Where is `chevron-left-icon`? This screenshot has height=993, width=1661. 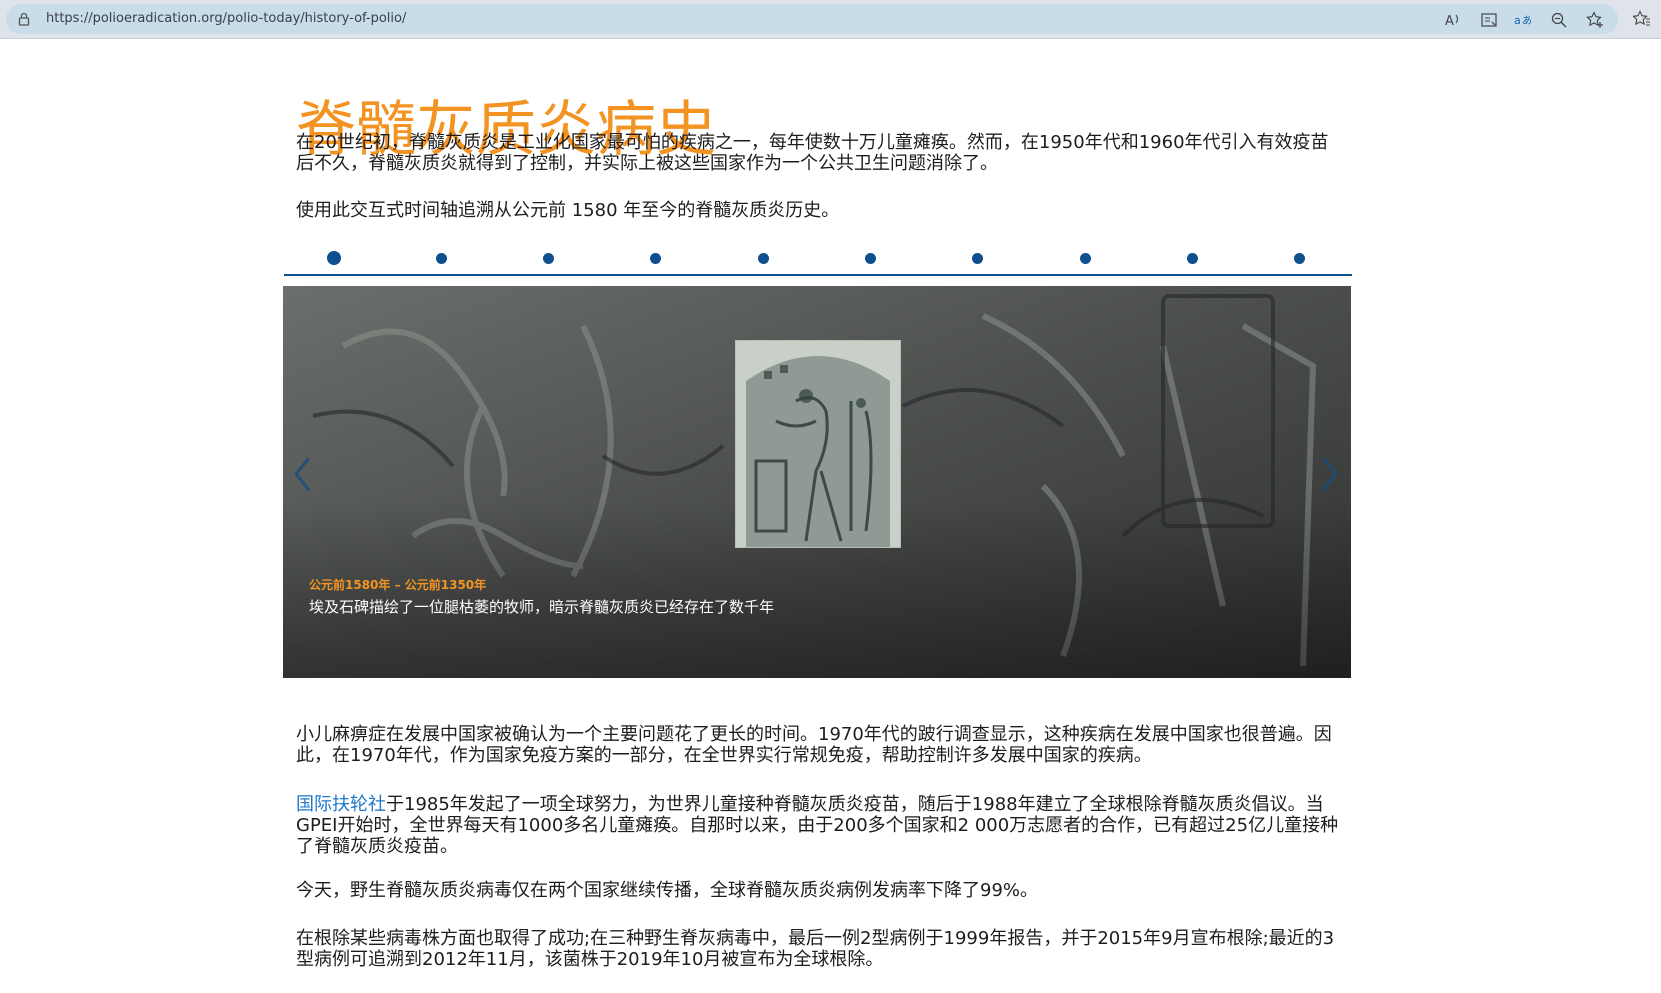 chevron-left-icon is located at coordinates (302, 474).